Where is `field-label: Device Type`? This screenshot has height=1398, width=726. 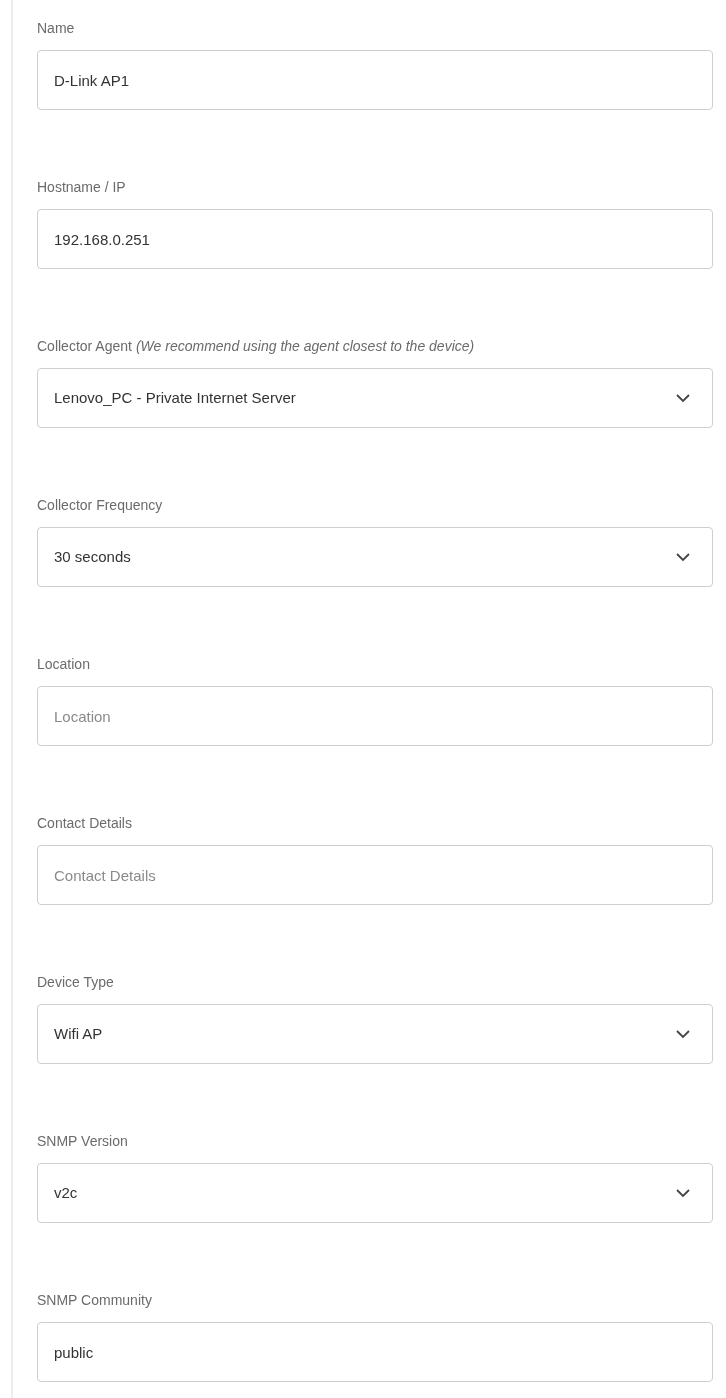 field-label: Device Type is located at coordinates (75, 982).